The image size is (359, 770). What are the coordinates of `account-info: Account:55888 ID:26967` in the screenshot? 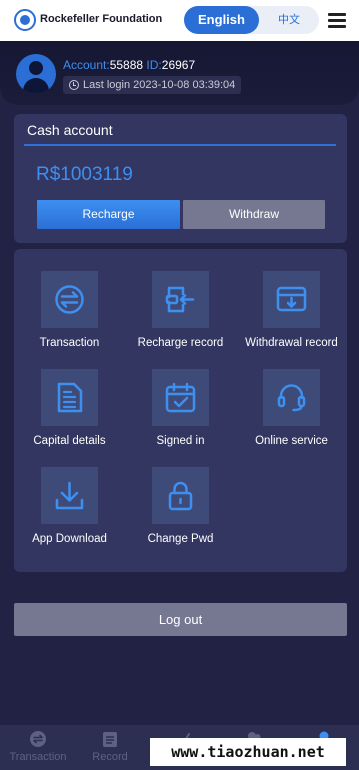 It's located at (129, 65).